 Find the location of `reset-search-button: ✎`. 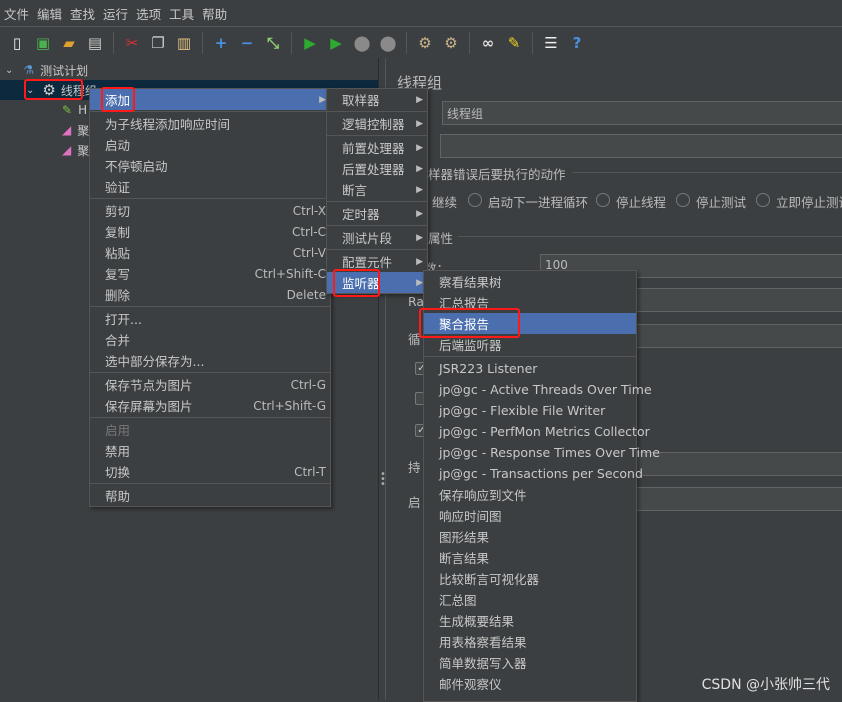

reset-search-button: ✎ is located at coordinates (514, 43).